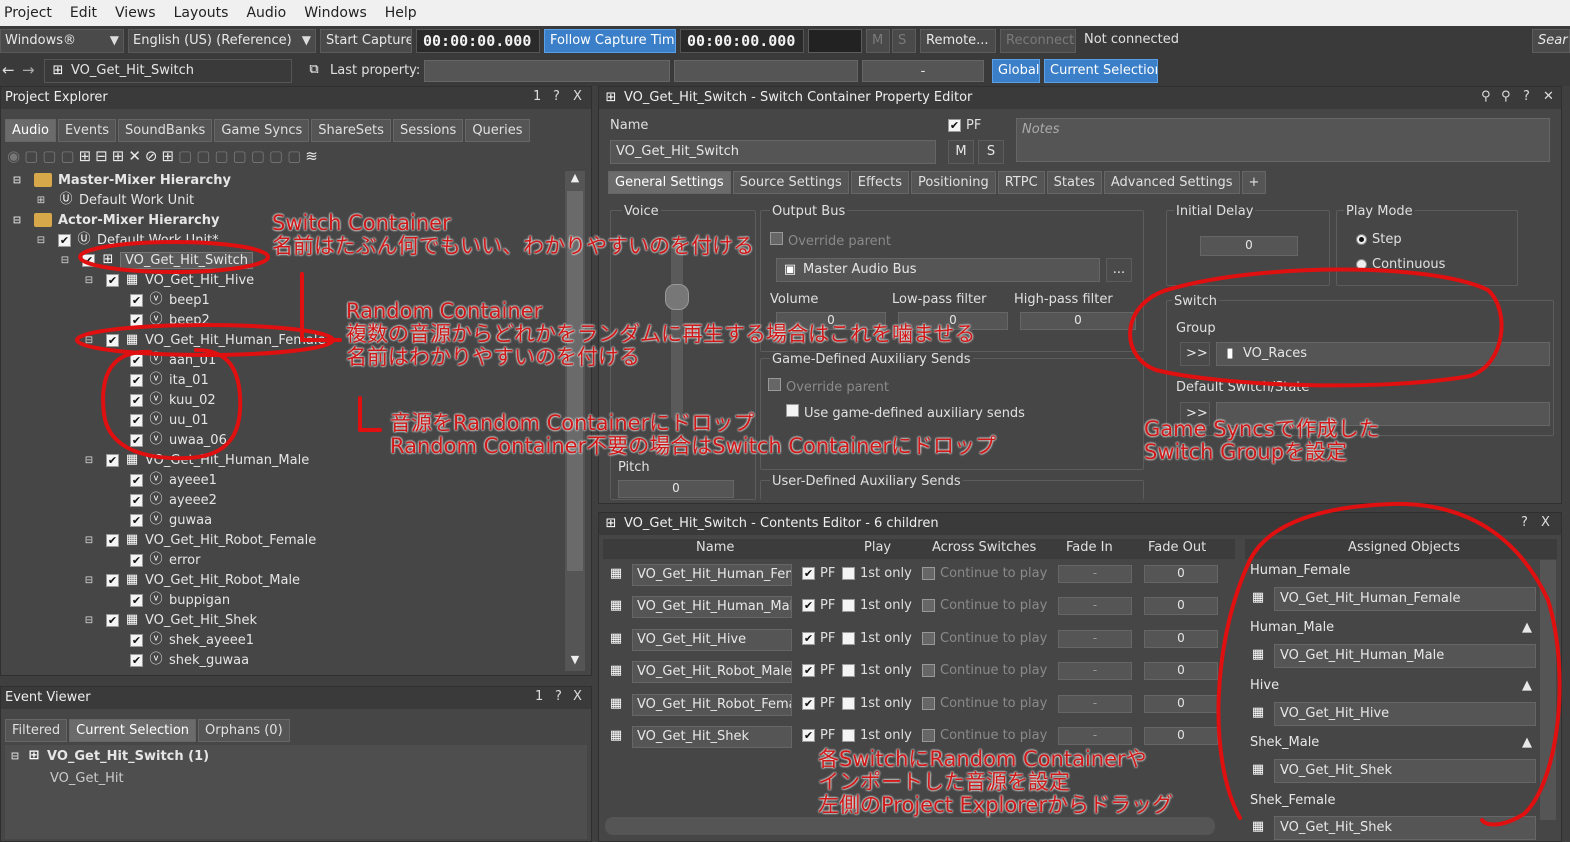 The image size is (1570, 842). Describe the element at coordinates (8, 70) in the screenshot. I see `back-arrow-icon: ←` at that location.